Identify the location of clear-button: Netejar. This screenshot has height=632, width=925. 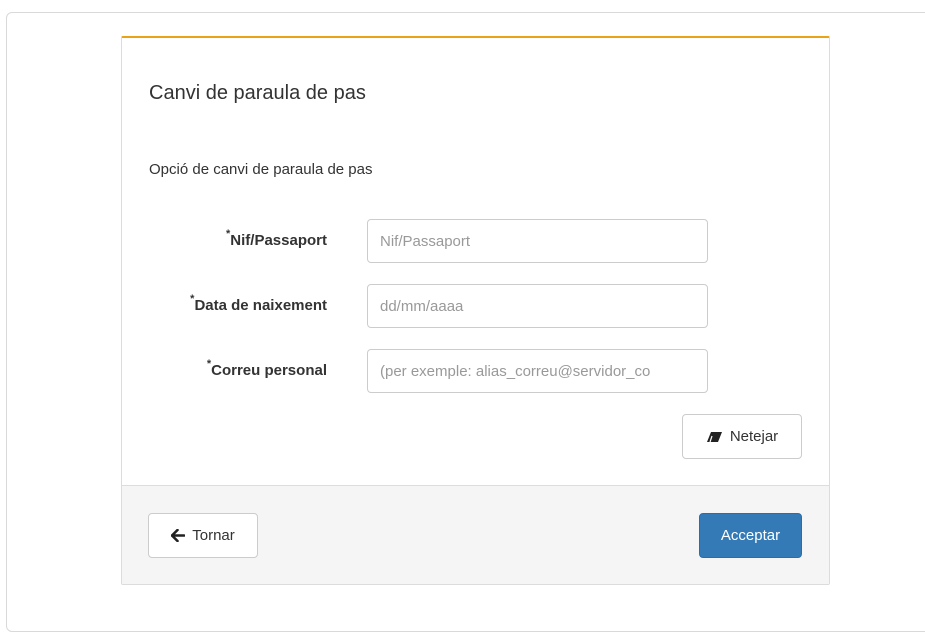
(742, 436).